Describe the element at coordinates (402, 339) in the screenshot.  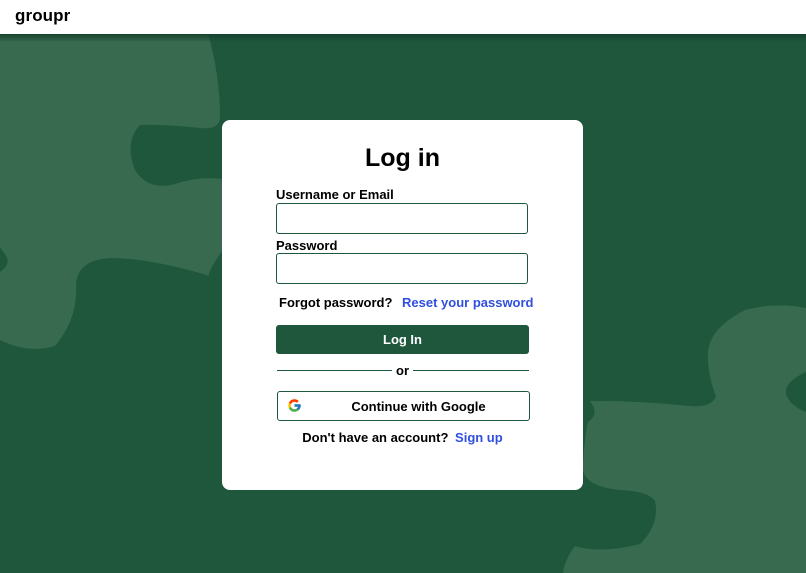
I see `login-button: Log In` at that location.